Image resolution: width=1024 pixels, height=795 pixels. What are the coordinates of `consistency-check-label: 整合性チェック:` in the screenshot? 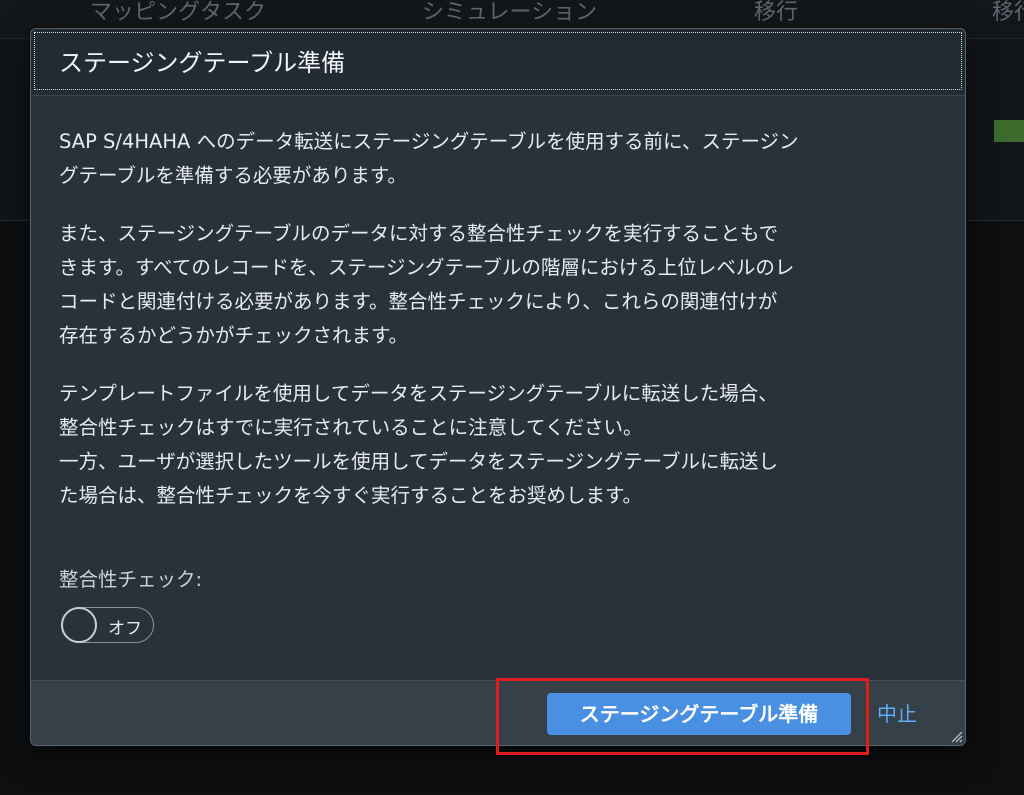 It's located at (131, 579).